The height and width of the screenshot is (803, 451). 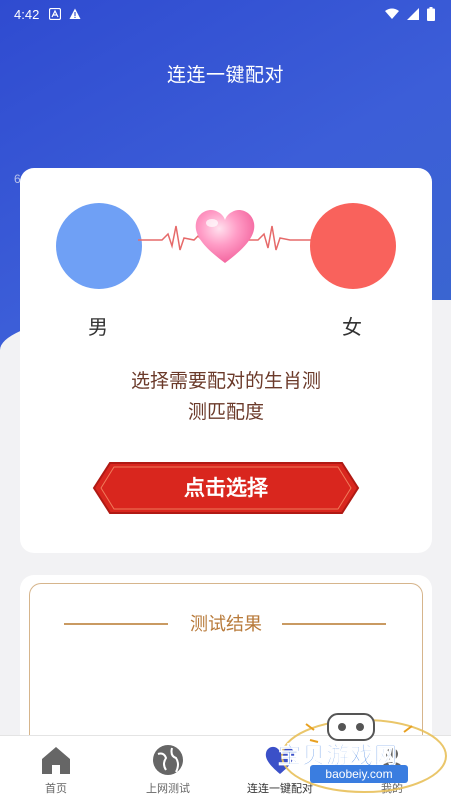 I want to click on heart-icon, so click(x=225, y=236).